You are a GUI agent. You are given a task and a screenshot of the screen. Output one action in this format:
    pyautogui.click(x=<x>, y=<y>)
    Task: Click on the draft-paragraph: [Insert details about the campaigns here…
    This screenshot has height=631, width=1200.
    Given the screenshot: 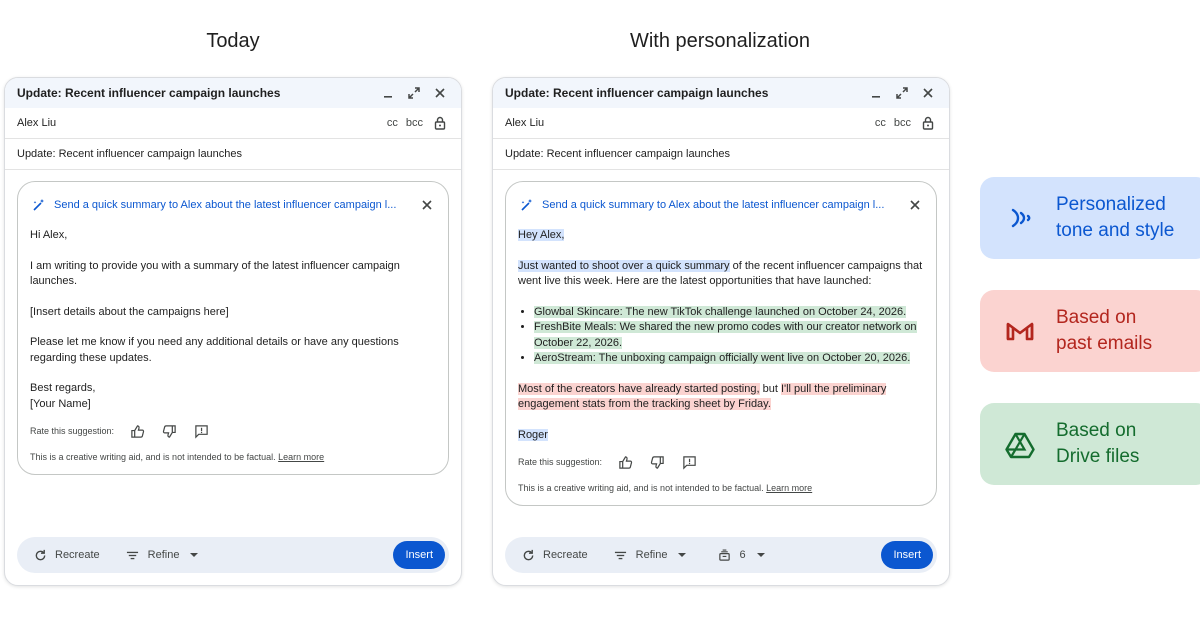 What is the action you would take?
    pyautogui.click(x=129, y=311)
    